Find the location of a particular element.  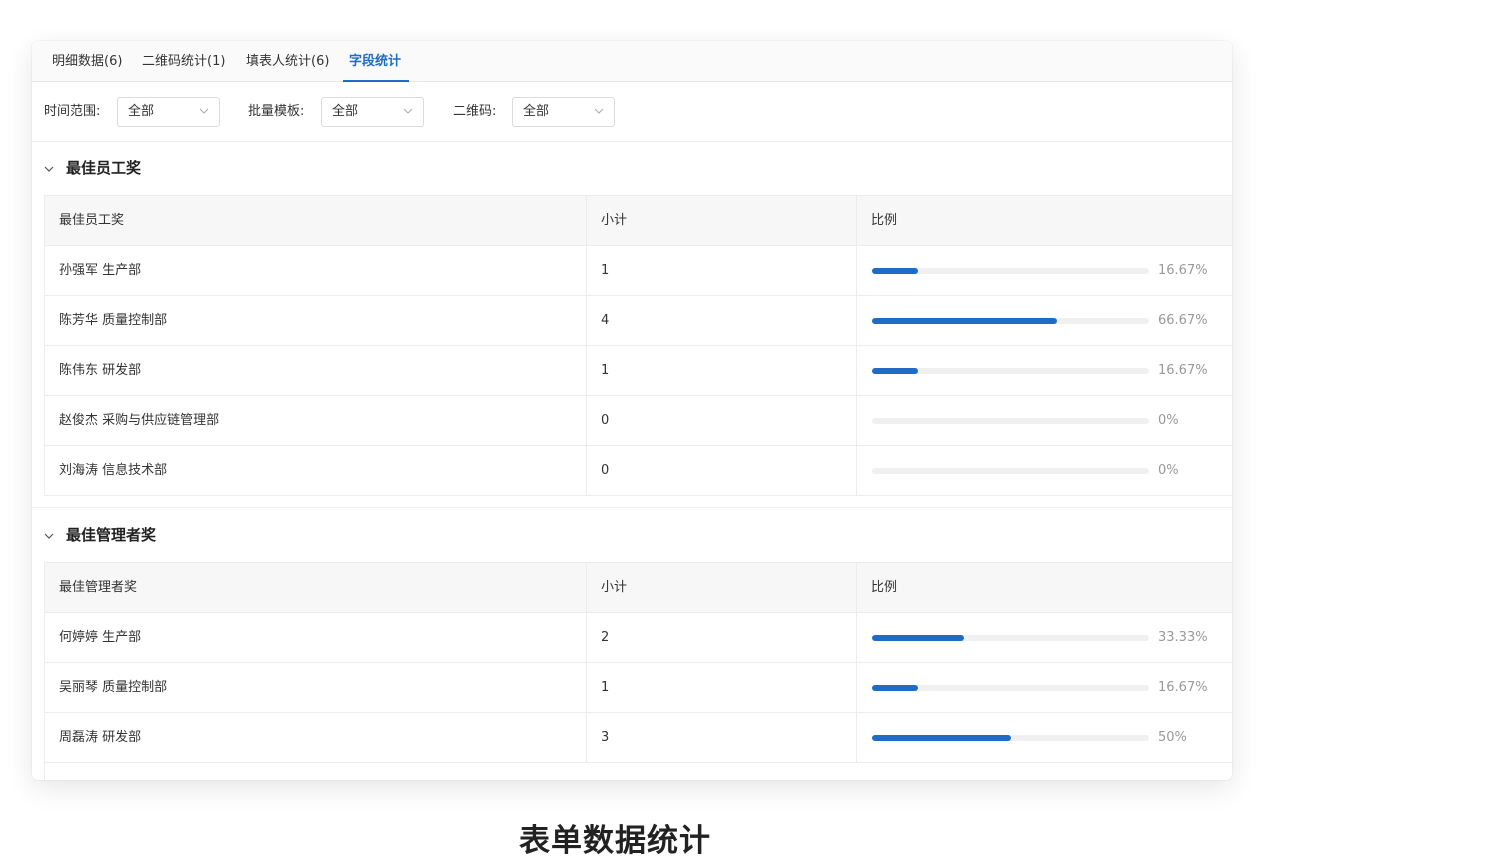

section-header: 最佳管理者奖 is located at coordinates (632, 535).